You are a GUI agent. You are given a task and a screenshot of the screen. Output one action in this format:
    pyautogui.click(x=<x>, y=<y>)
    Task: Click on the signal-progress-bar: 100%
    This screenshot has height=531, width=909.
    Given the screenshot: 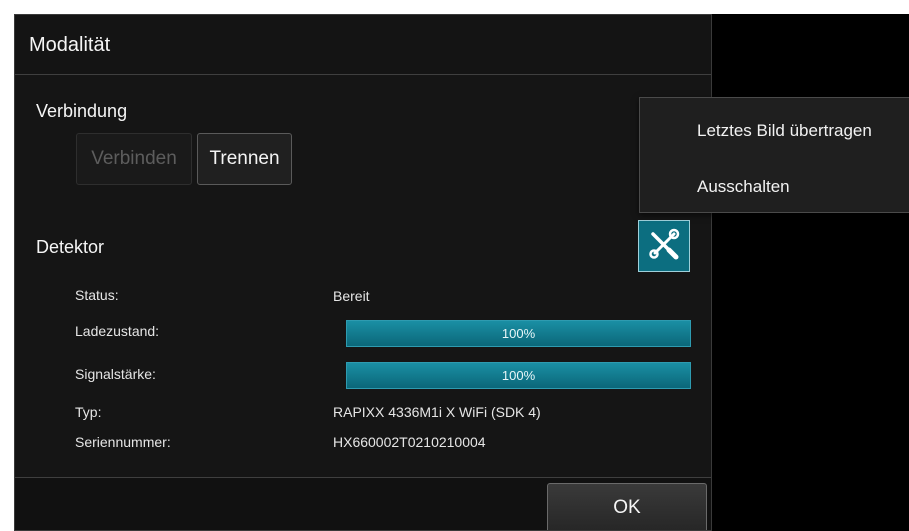 What is the action you would take?
    pyautogui.click(x=518, y=375)
    